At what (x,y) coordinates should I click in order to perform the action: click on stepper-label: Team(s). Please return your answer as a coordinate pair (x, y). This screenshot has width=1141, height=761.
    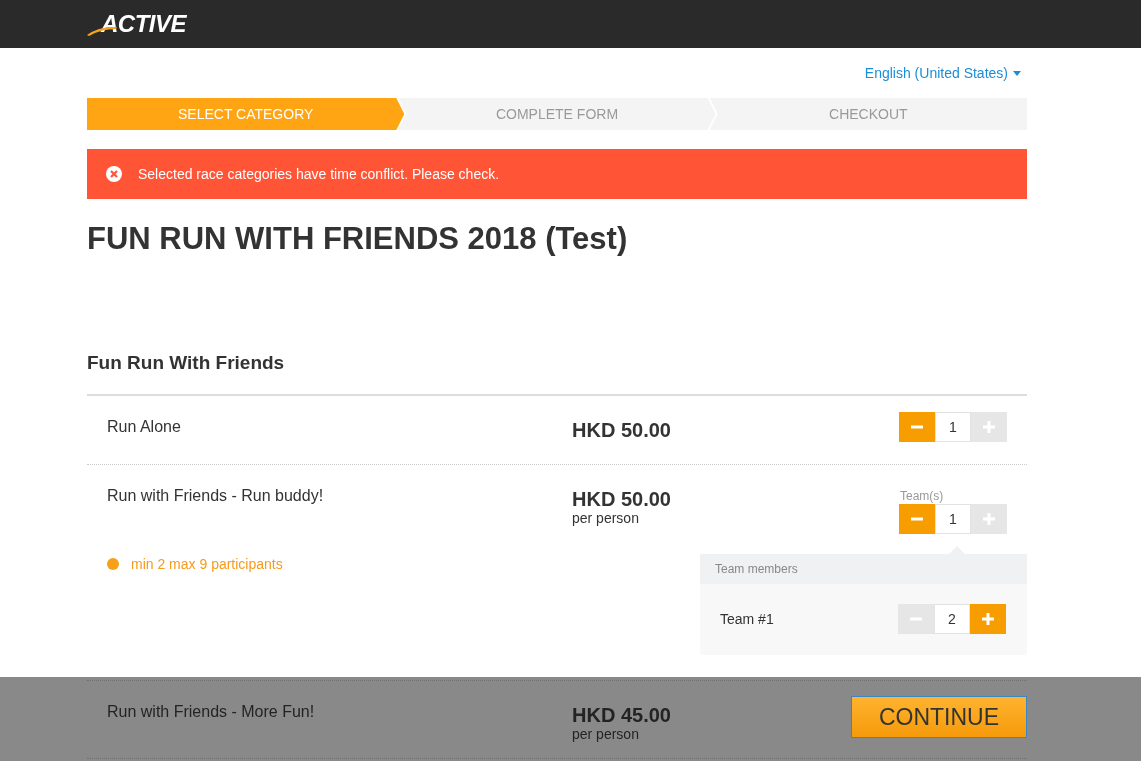
    Looking at the image, I should click on (922, 496).